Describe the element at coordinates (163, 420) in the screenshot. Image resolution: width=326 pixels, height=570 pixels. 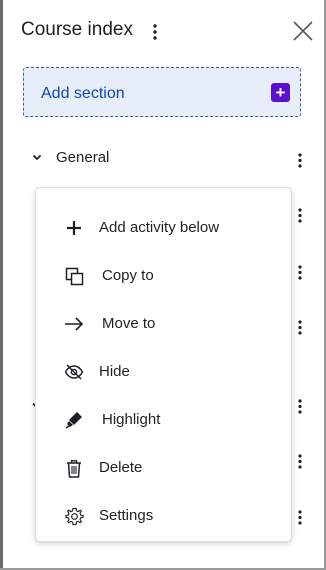
I see `menu-item-highlight: Highlight` at that location.